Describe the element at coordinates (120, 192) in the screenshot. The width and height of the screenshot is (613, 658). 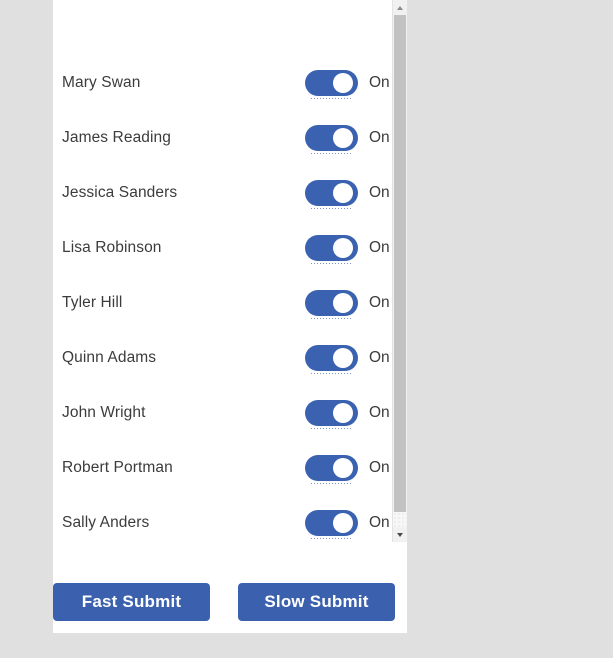
I see `person-name: Jessica Sanders` at that location.